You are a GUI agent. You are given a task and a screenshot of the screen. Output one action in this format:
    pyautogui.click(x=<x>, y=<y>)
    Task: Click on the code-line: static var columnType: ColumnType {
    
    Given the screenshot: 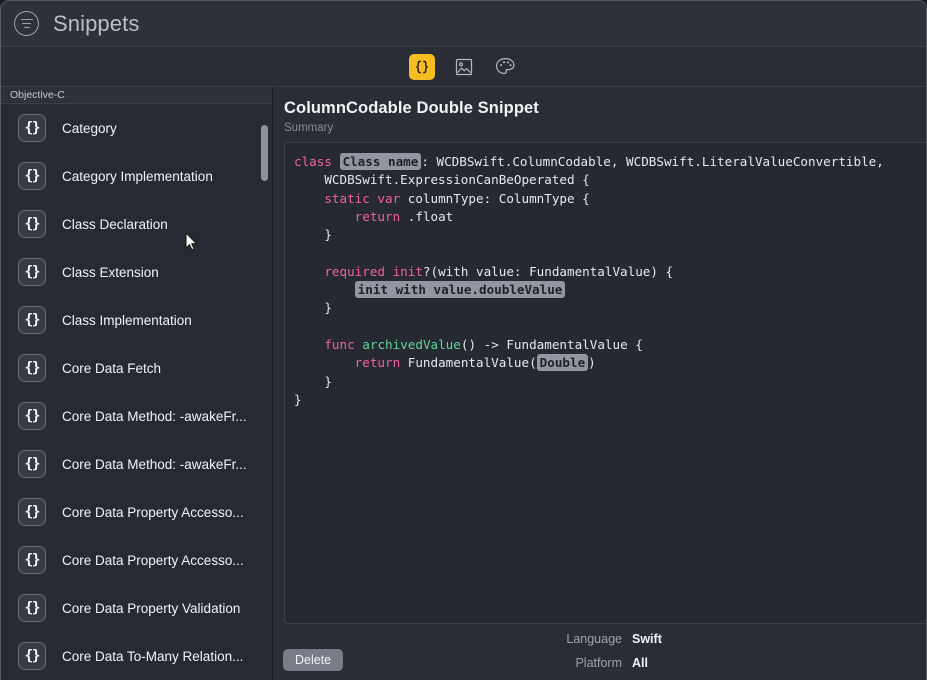 What is the action you would take?
    pyautogui.click(x=610, y=199)
    